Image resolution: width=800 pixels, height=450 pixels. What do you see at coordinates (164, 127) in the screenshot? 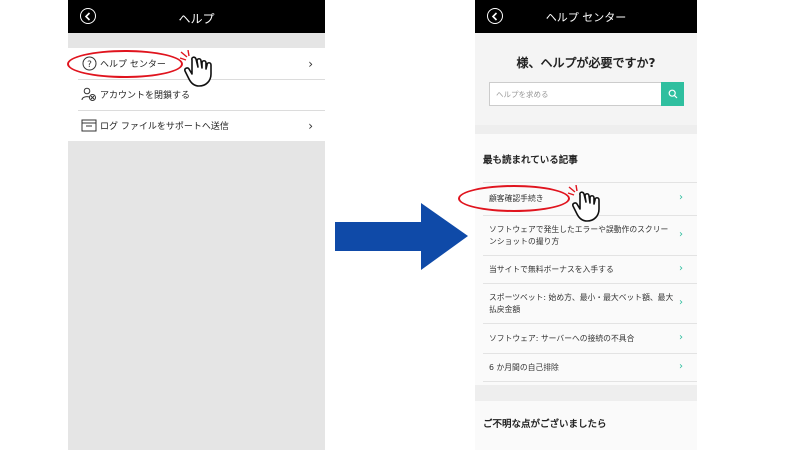
I see `menu-item-label: ログ ファイルをサポートへ送信` at bounding box center [164, 127].